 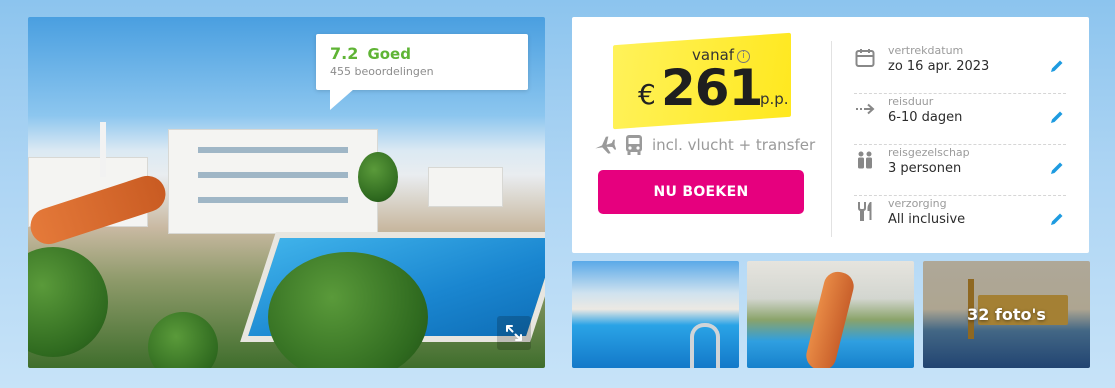 I want to click on transport-info: incl. vlucht + transfer, so click(x=704, y=145).